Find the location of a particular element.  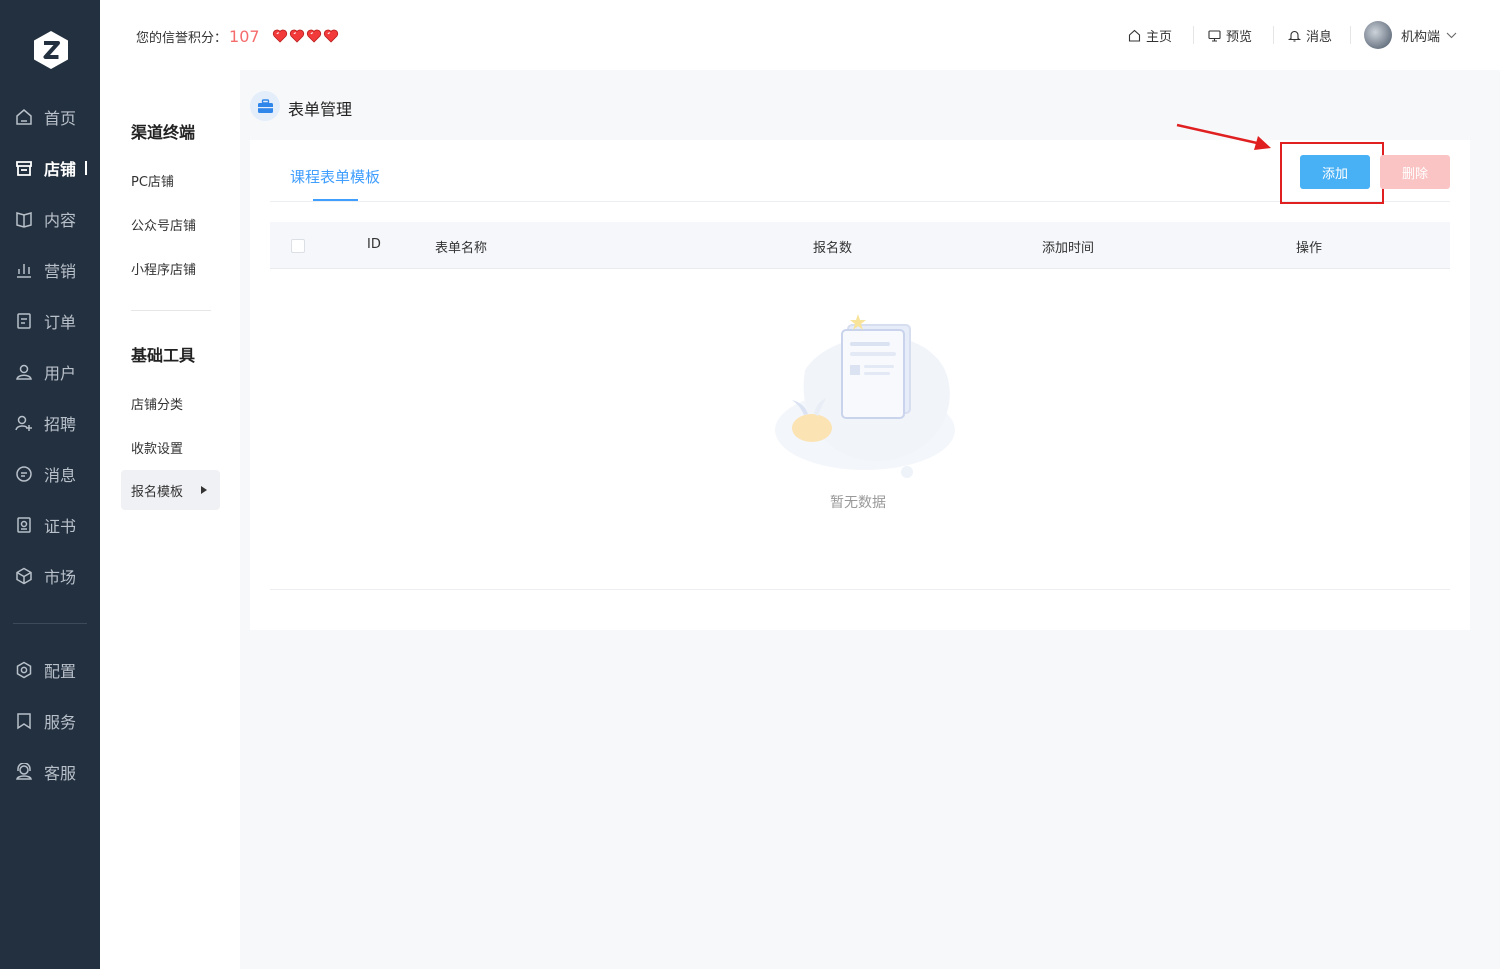

header-home-link: 主页 is located at coordinates (1150, 35).